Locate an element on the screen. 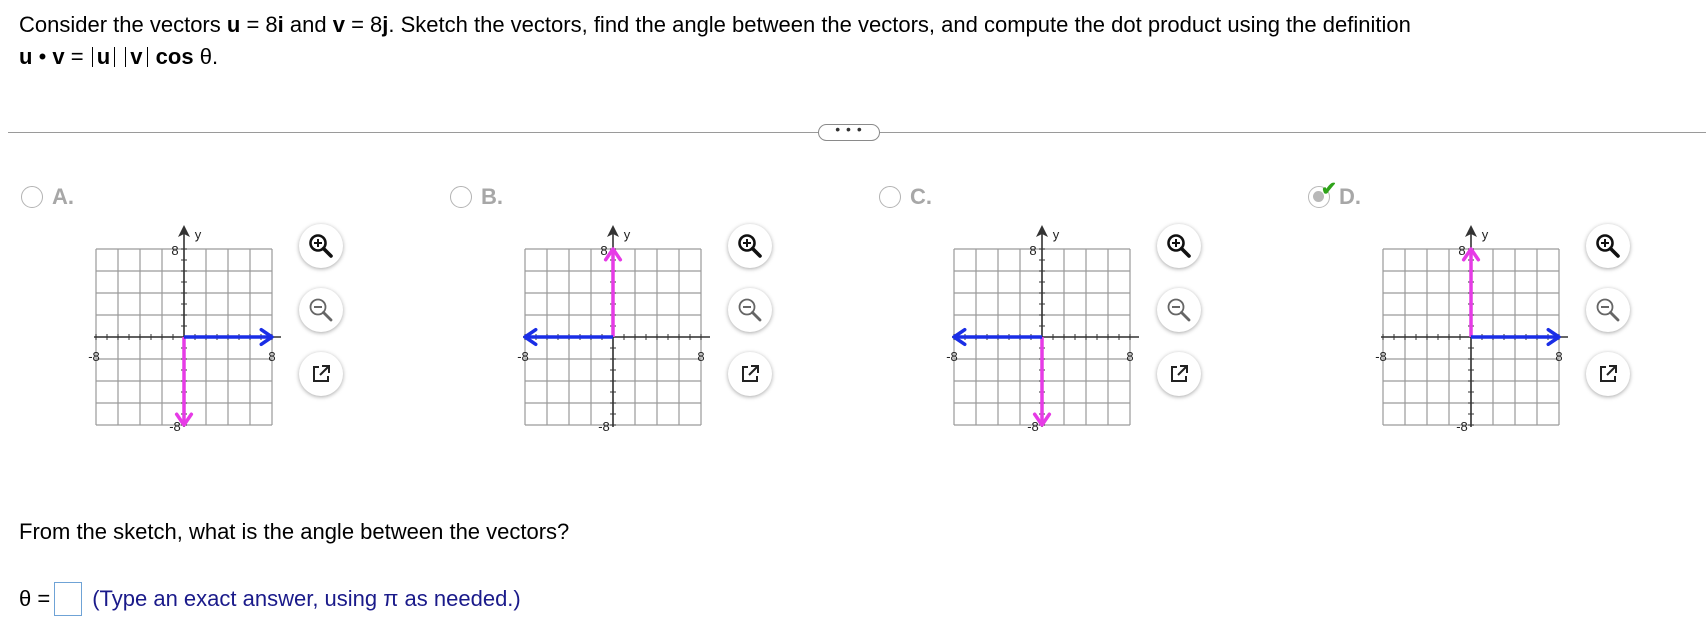  option-a: A.xy8-88-8 is located at coordinates (231, 319).